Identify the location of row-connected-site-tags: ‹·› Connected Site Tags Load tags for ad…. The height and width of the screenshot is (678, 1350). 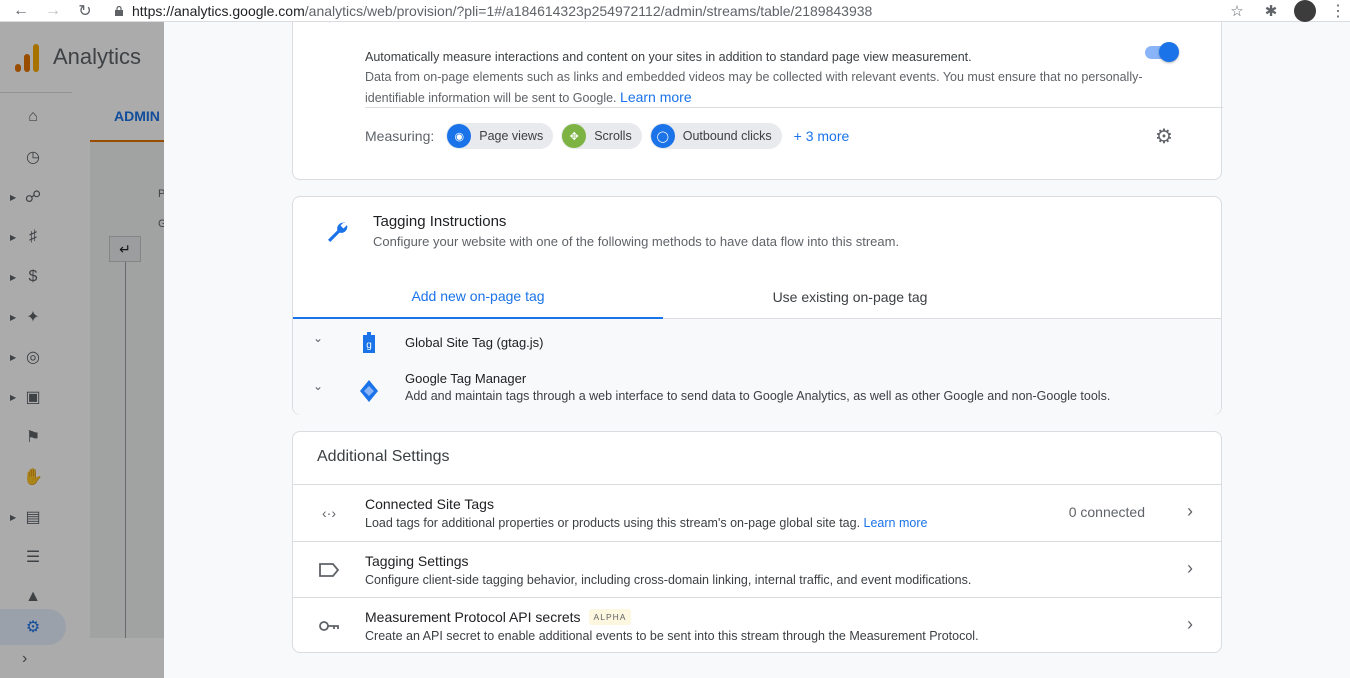
(757, 512).